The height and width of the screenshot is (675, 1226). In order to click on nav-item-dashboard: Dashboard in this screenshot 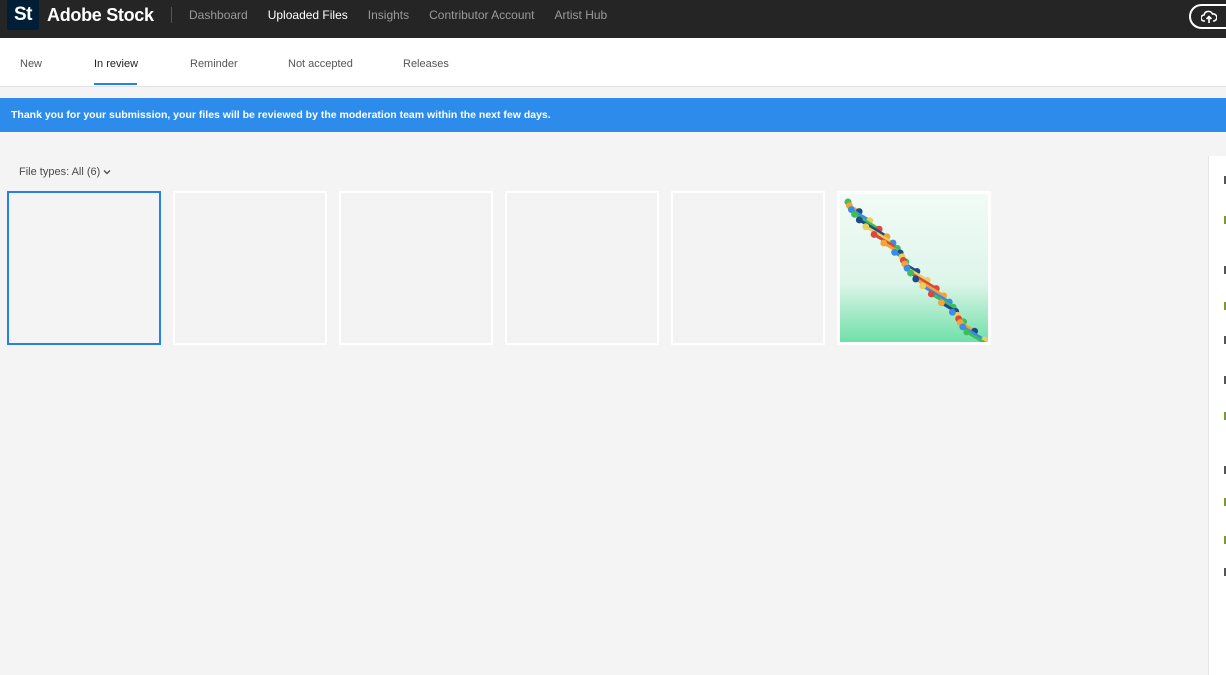, I will do `click(218, 15)`.